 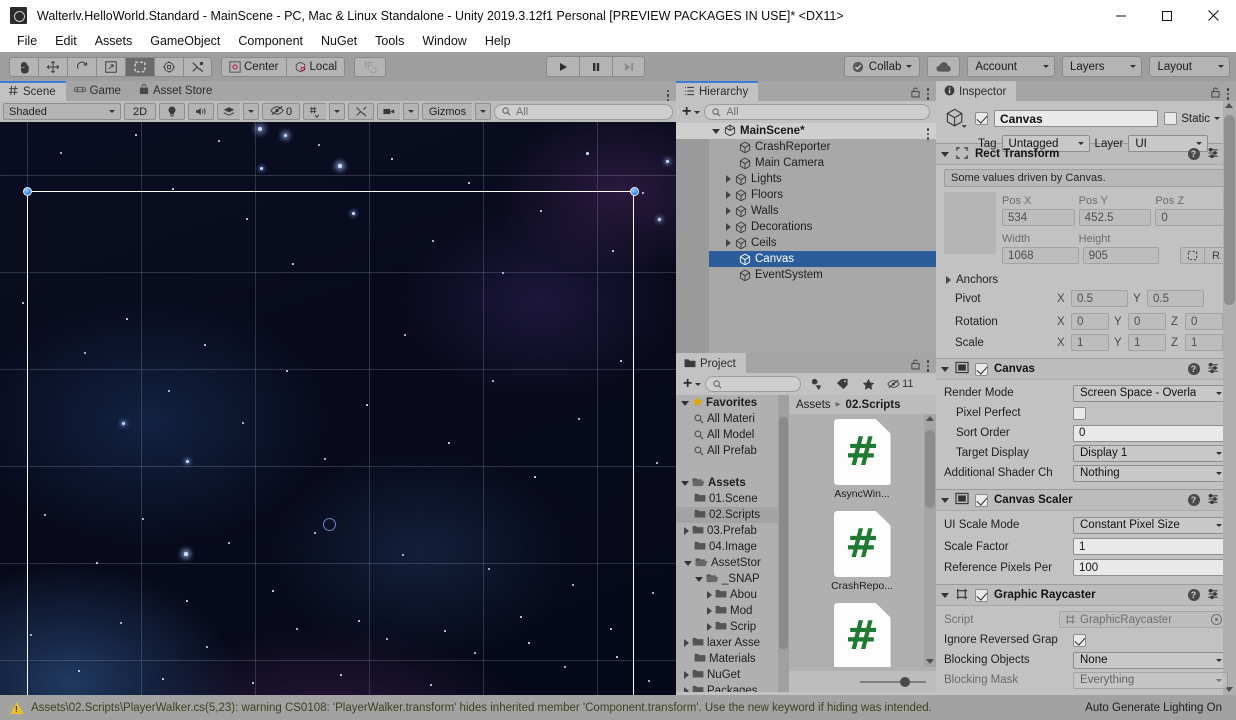 I want to click on scene-visibility-toggle: 0, so click(x=281, y=111).